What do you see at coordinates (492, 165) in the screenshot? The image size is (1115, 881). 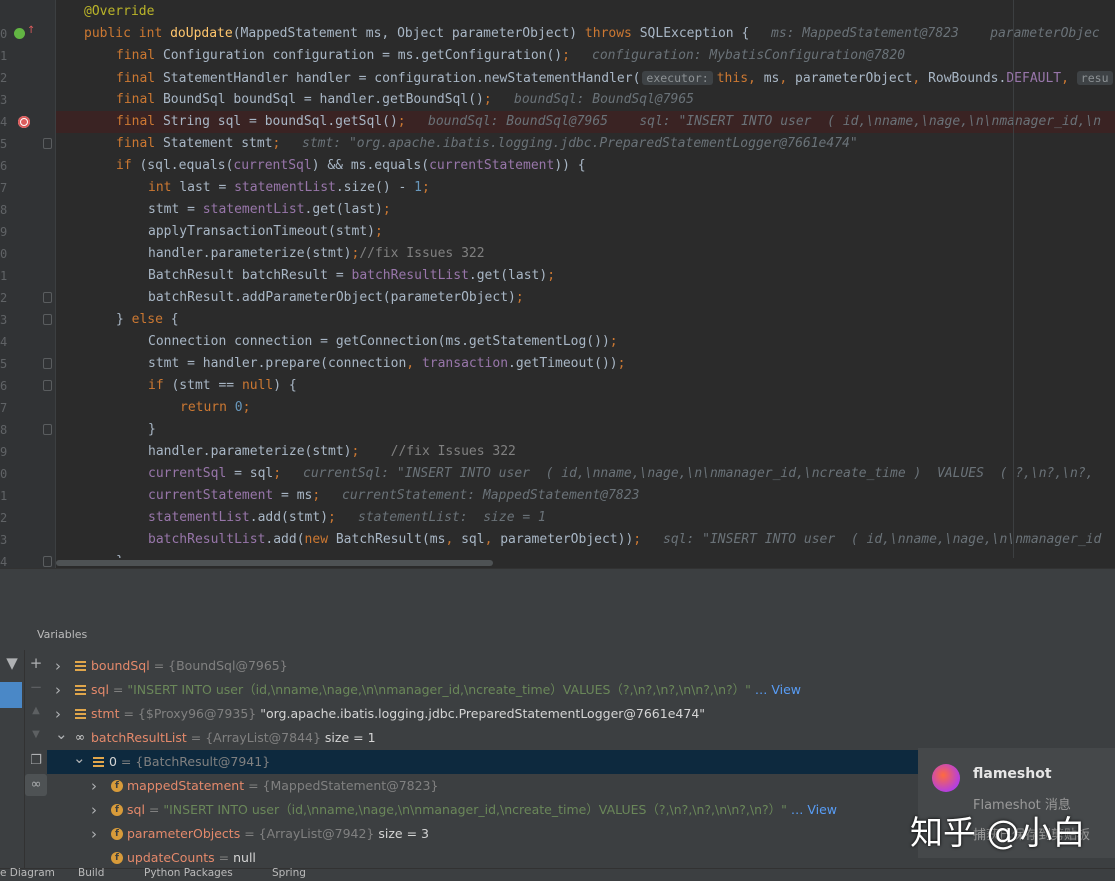 I see `code-token: currentStatement` at bounding box center [492, 165].